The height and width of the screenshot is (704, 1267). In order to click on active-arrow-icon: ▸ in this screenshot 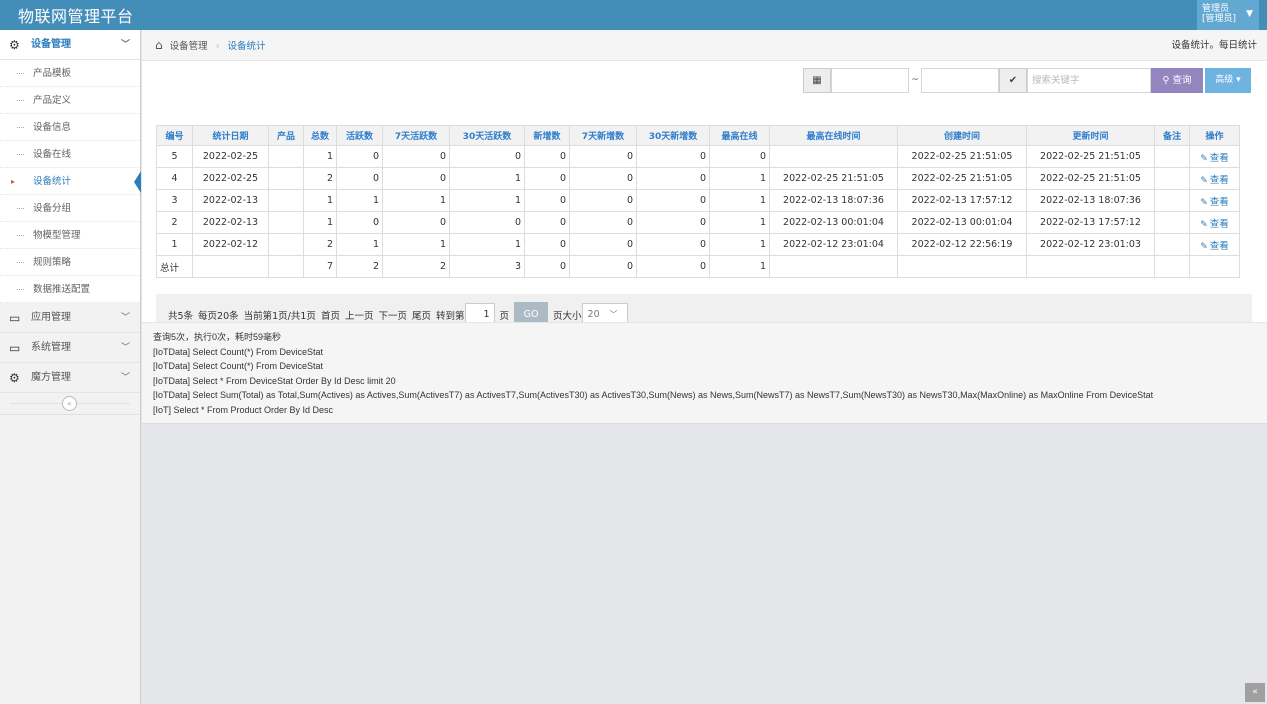, I will do `click(13, 181)`.